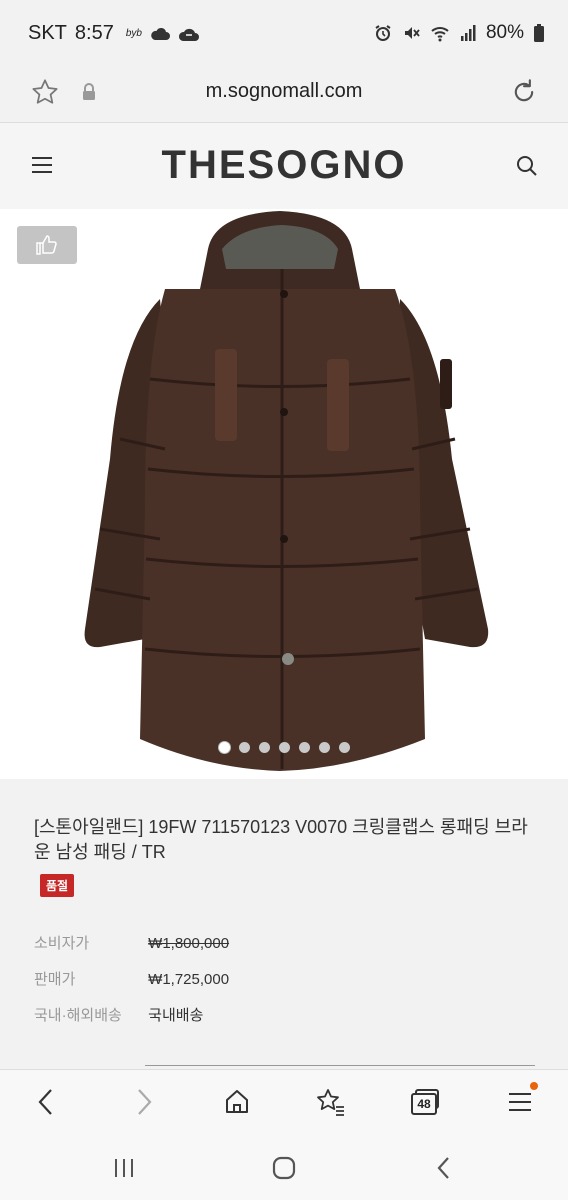  Describe the element at coordinates (144, 1102) in the screenshot. I see `forward-icon` at that location.